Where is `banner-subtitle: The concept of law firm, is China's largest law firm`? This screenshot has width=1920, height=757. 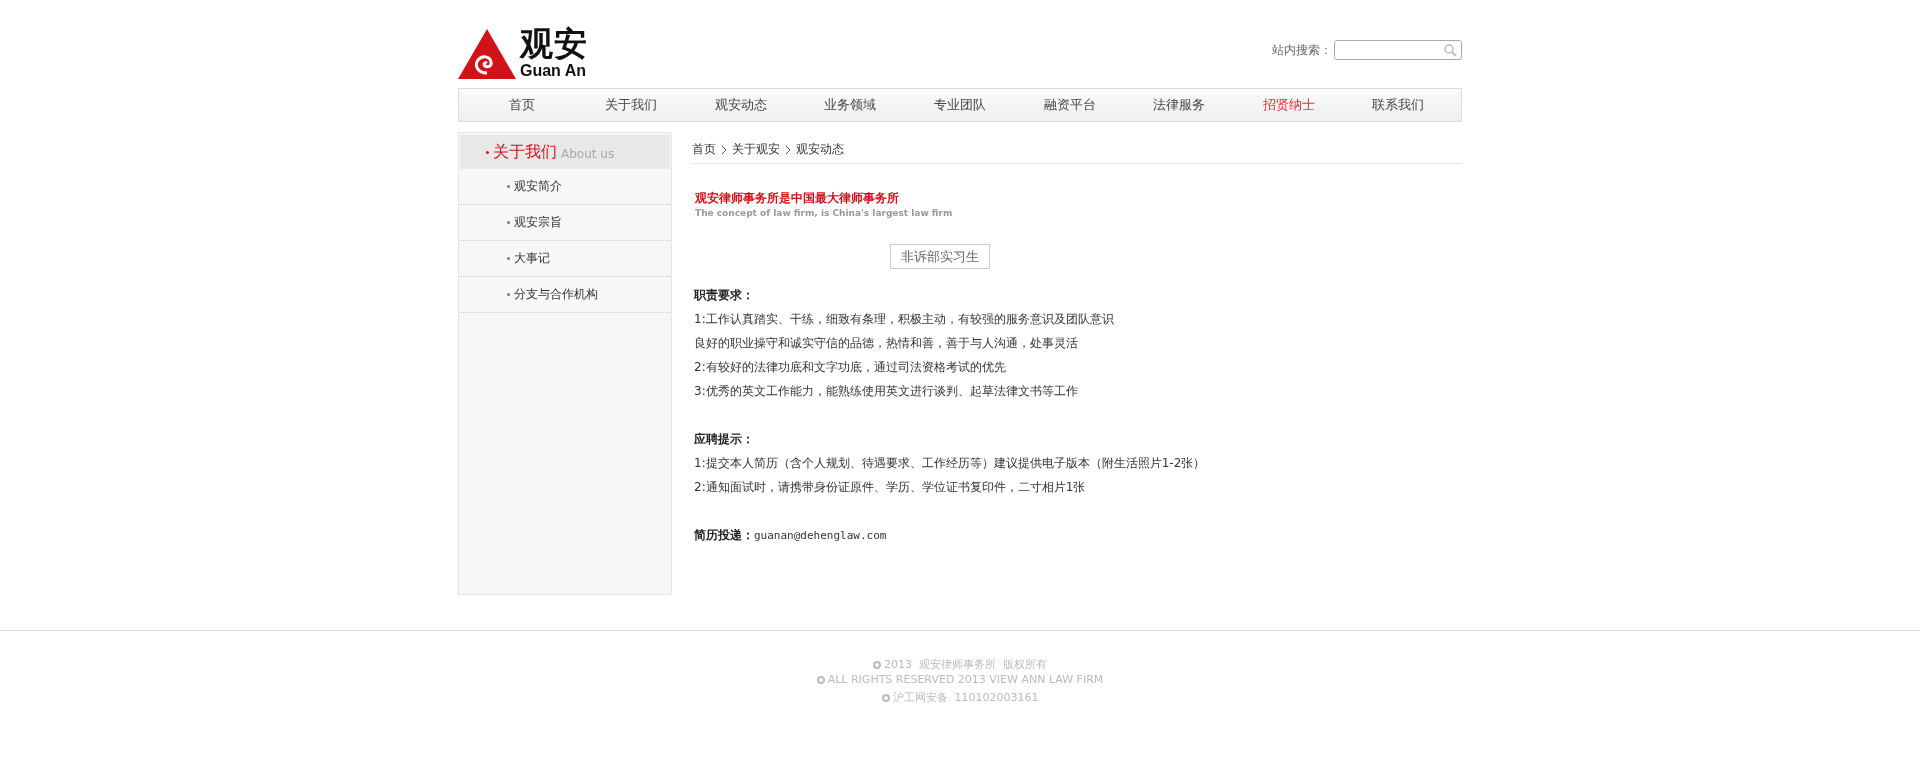 banner-subtitle: The concept of law firm, is China's largest law firm is located at coordinates (824, 213).